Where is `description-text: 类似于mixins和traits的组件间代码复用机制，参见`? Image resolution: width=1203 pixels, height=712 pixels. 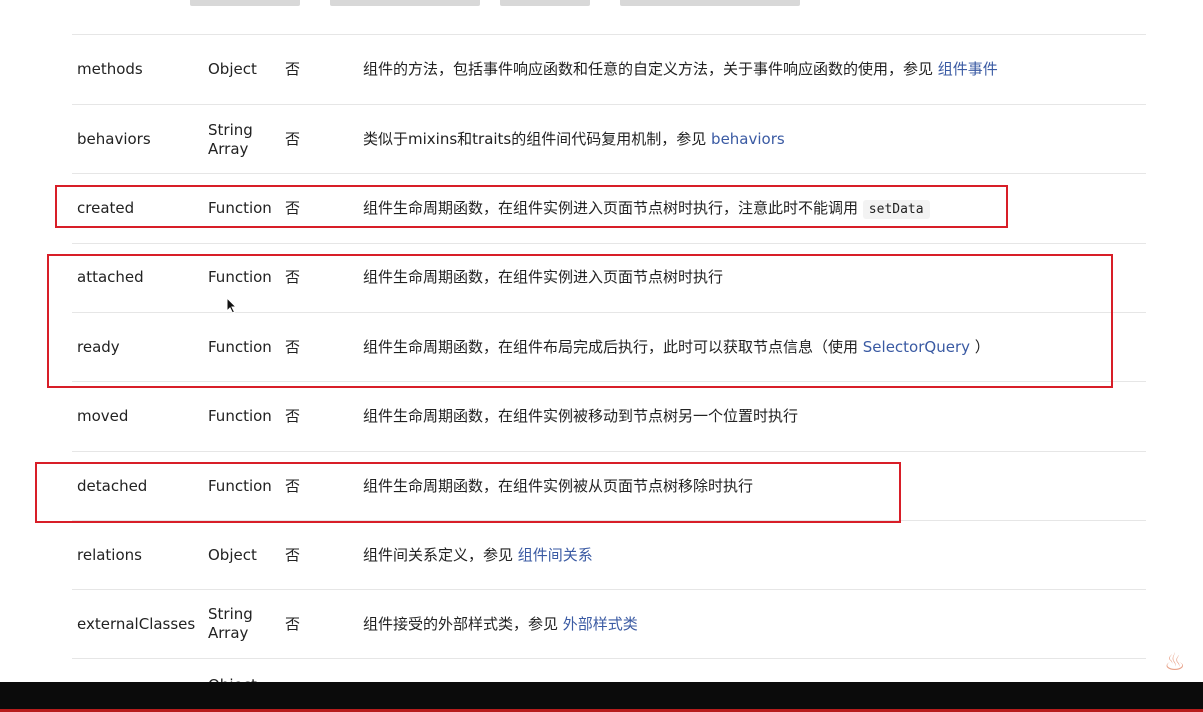
description-text: 类似于mixins和traits的组件间代码复用机制，参见 is located at coordinates (535, 139).